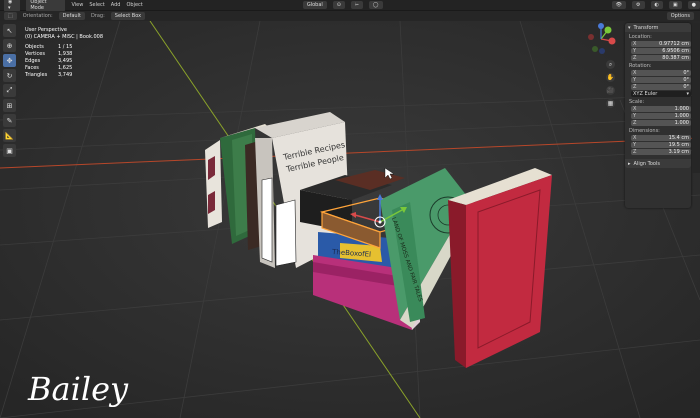  I want to click on transform-panel-header: ▾ Transform, so click(658, 27).